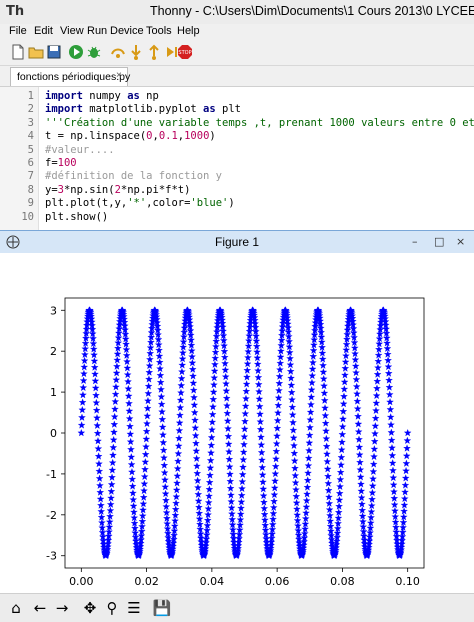  What do you see at coordinates (51, 474) in the screenshot?
I see `y-tick-label: -1` at bounding box center [51, 474].